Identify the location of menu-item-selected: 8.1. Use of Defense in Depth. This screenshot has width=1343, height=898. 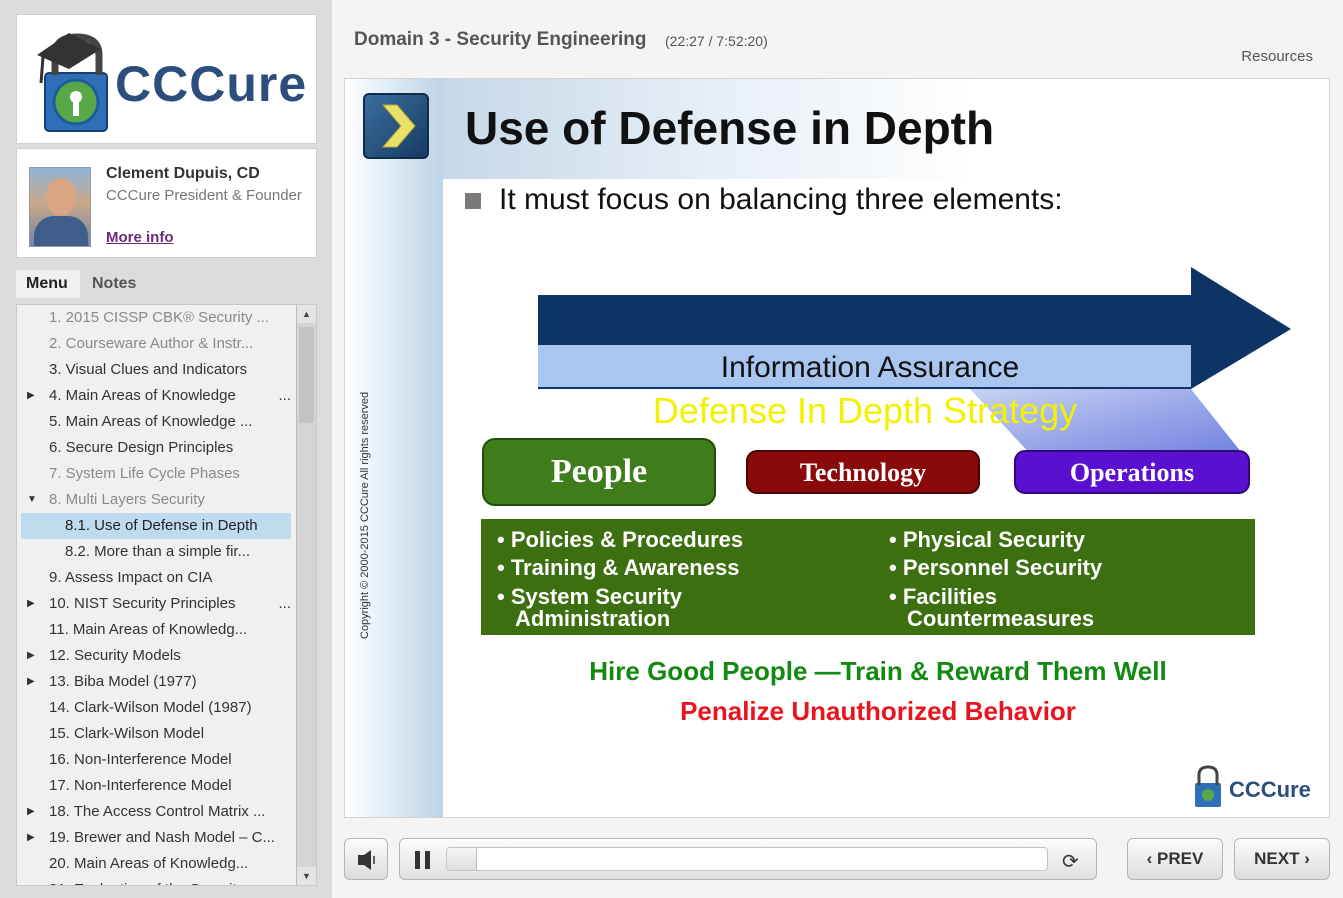
(156, 526).